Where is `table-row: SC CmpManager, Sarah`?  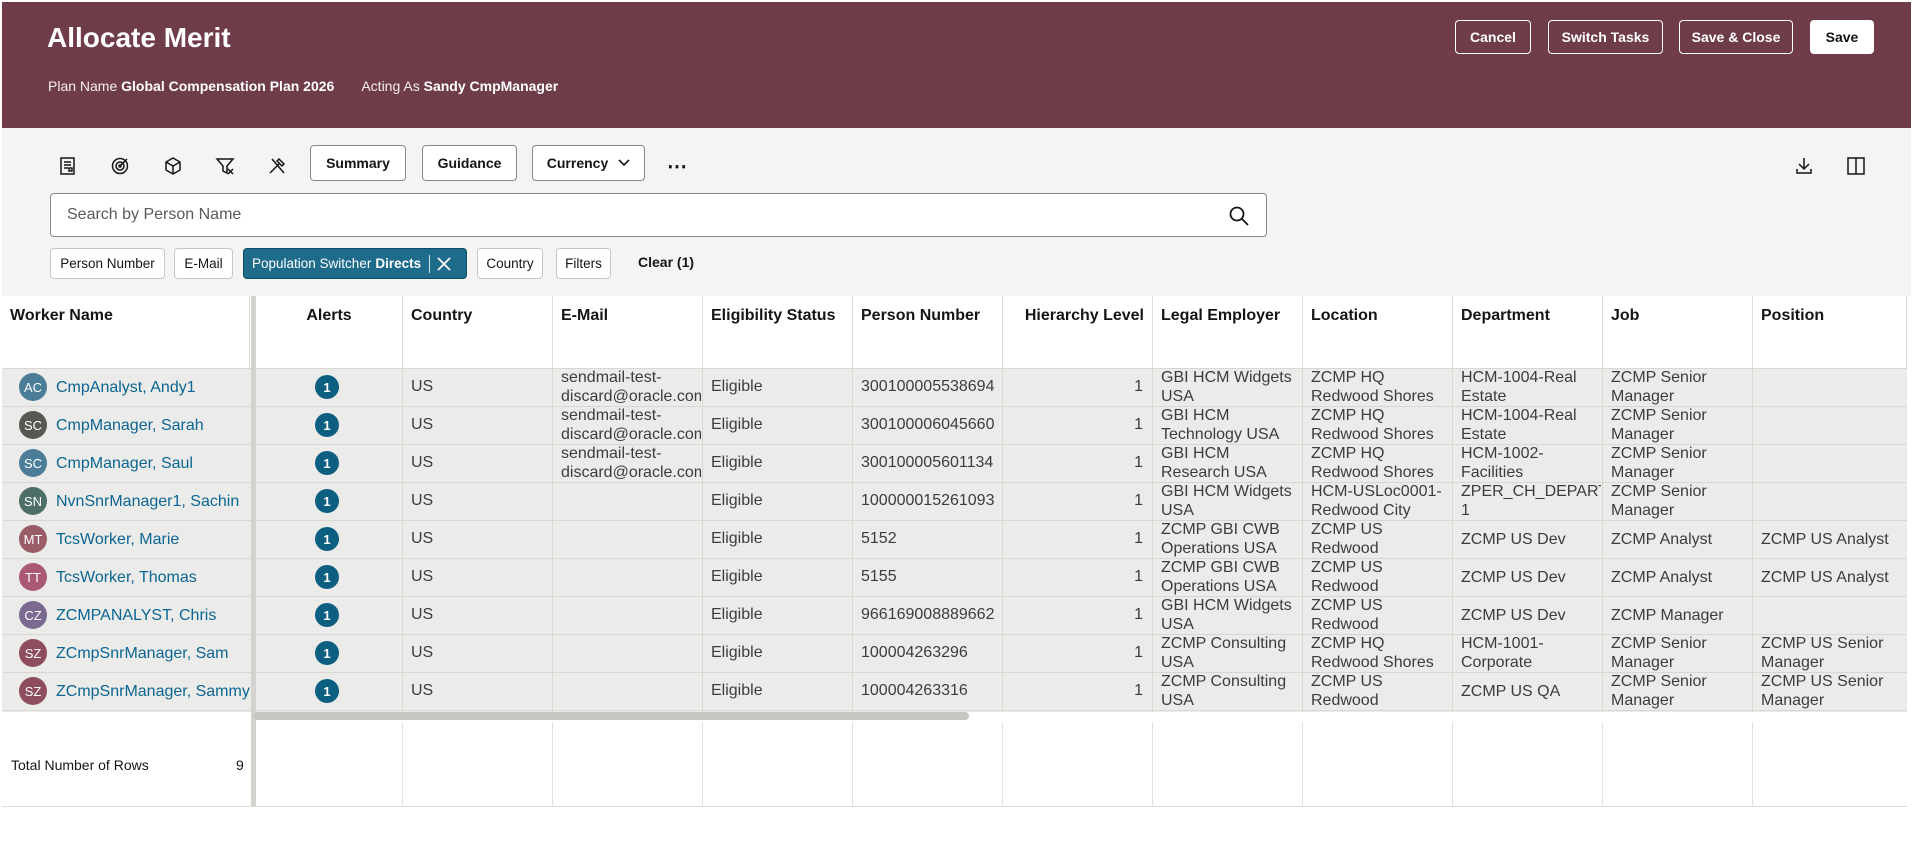 table-row: SC CmpManager, Sarah is located at coordinates (126, 425).